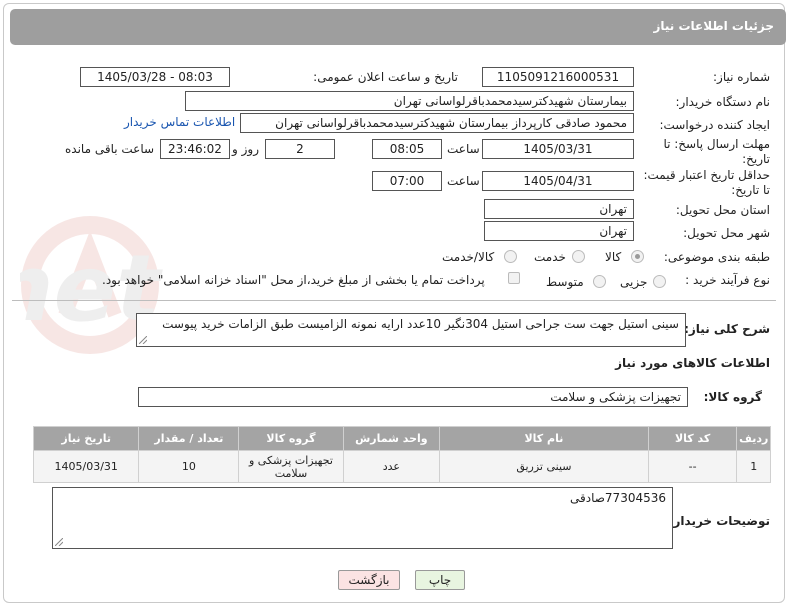 The width and height of the screenshot is (788, 606). I want to click on price-time-field: 07:00, so click(407, 181).